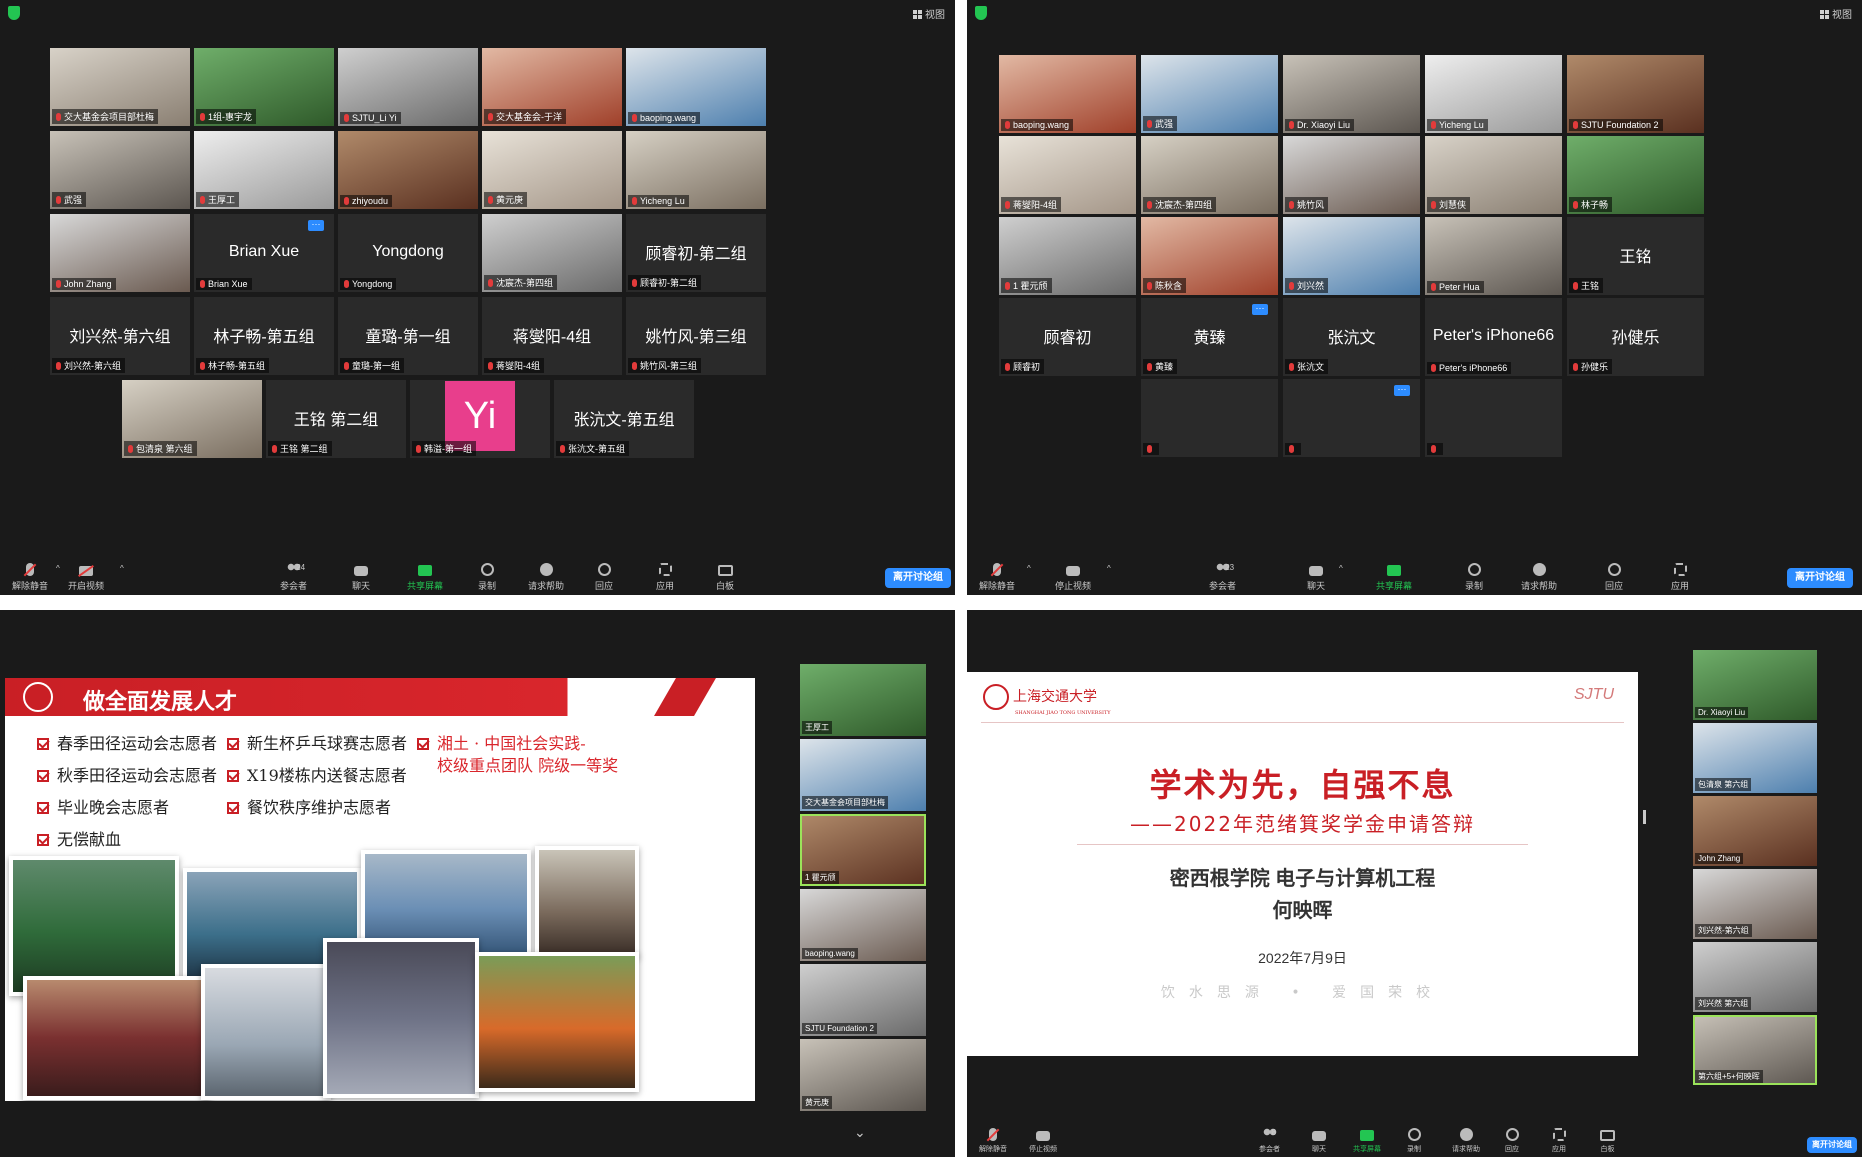  Describe the element at coordinates (408, 170) in the screenshot. I see `participant-tile: zhiyoudu` at that location.